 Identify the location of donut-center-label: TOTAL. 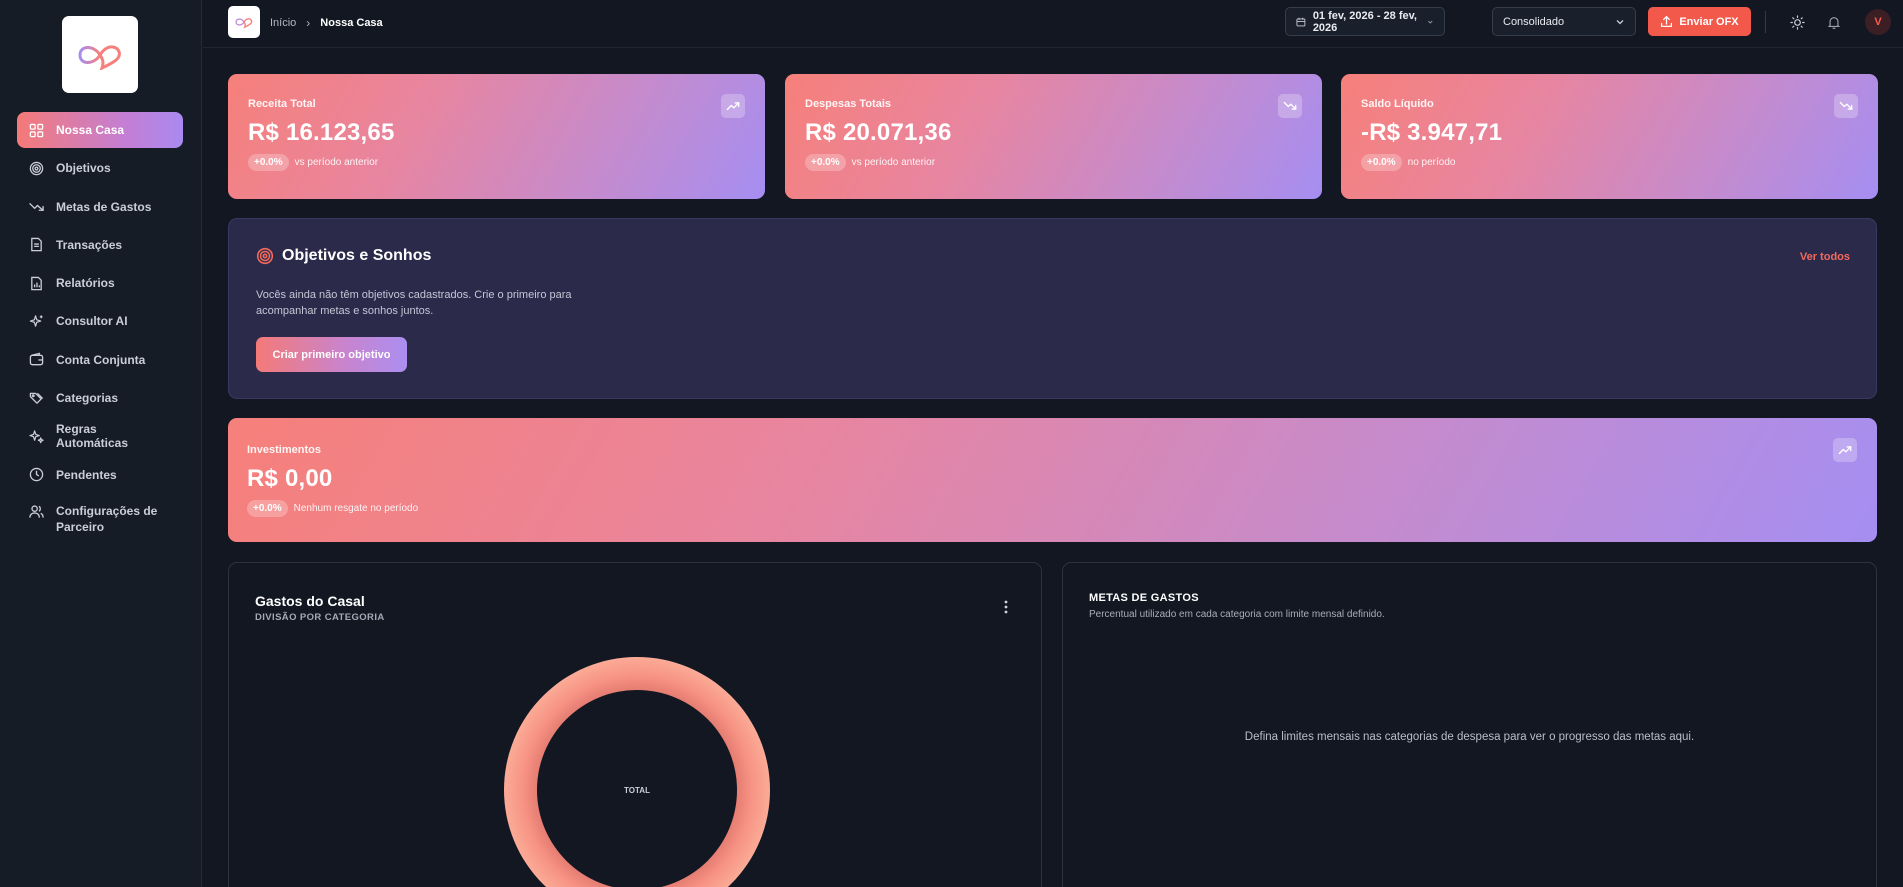
(637, 790).